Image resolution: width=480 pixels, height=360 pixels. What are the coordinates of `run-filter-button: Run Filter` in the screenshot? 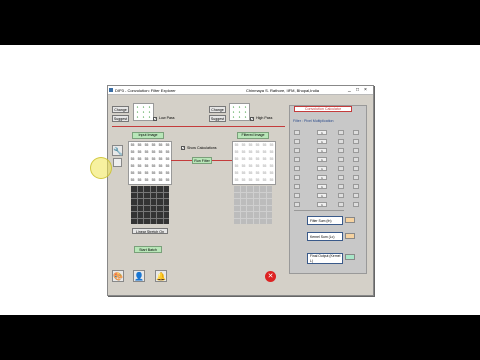 It's located at (202, 160).